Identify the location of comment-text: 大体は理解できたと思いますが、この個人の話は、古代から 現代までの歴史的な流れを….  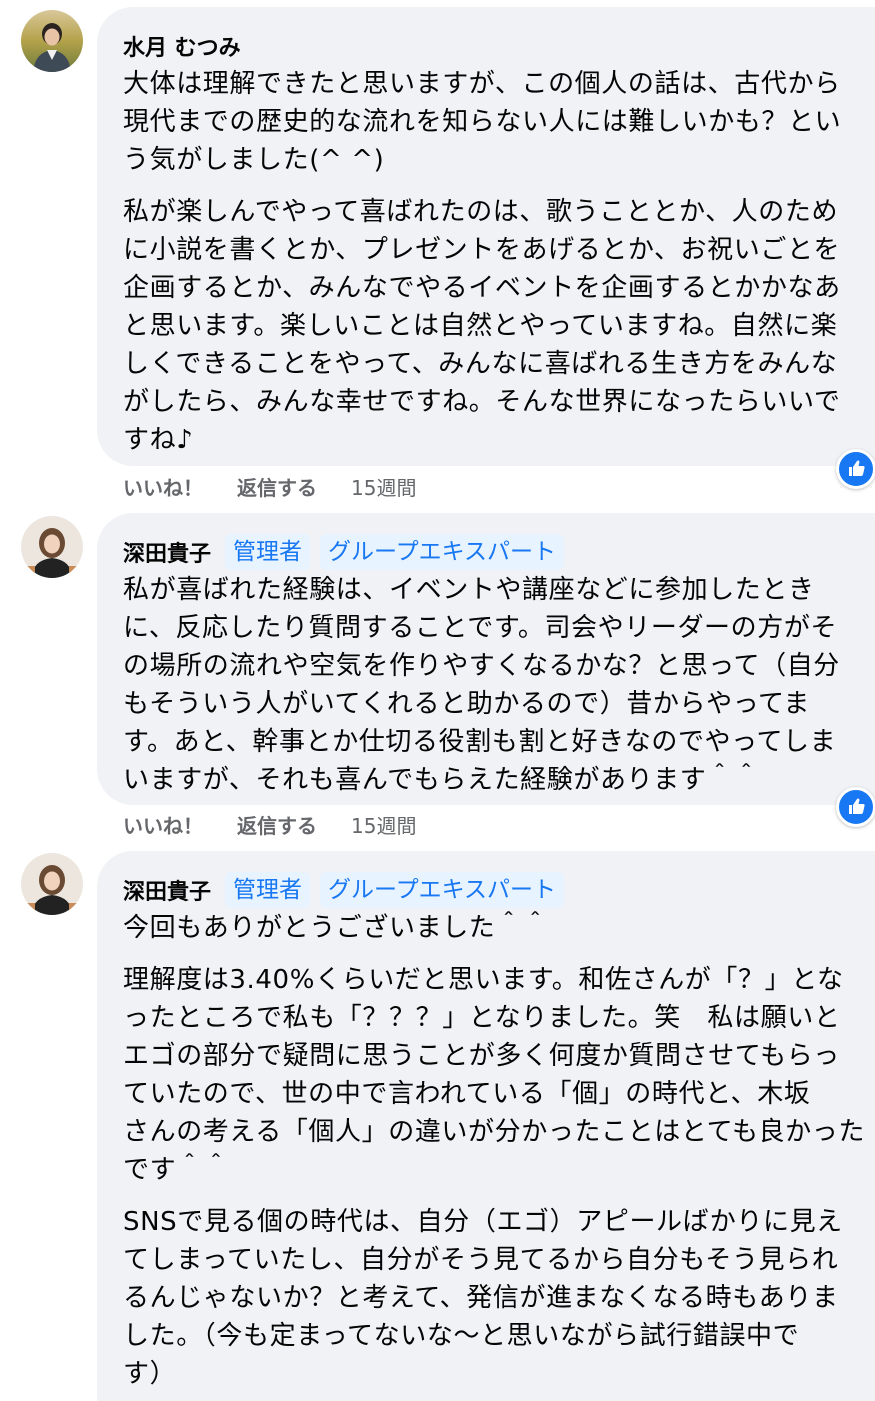
(482, 122).